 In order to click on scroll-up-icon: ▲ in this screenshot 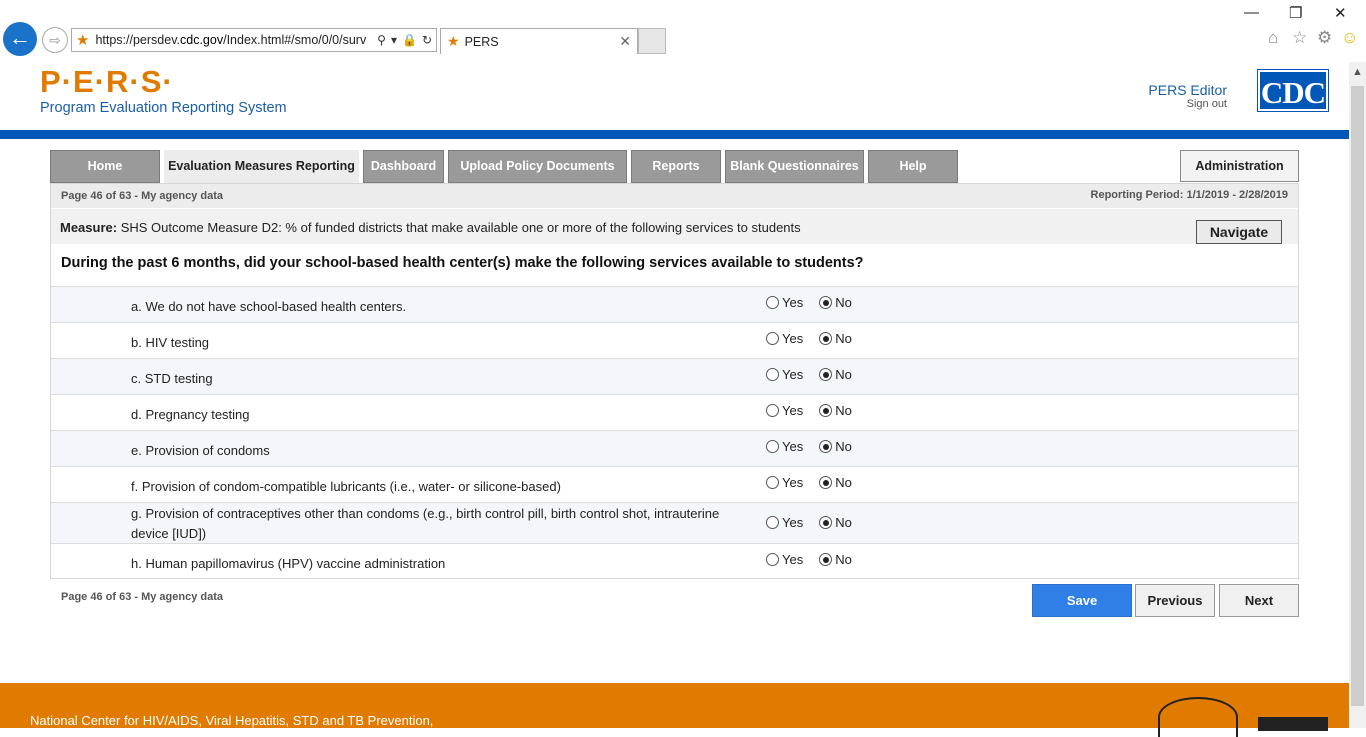, I will do `click(1357, 72)`.